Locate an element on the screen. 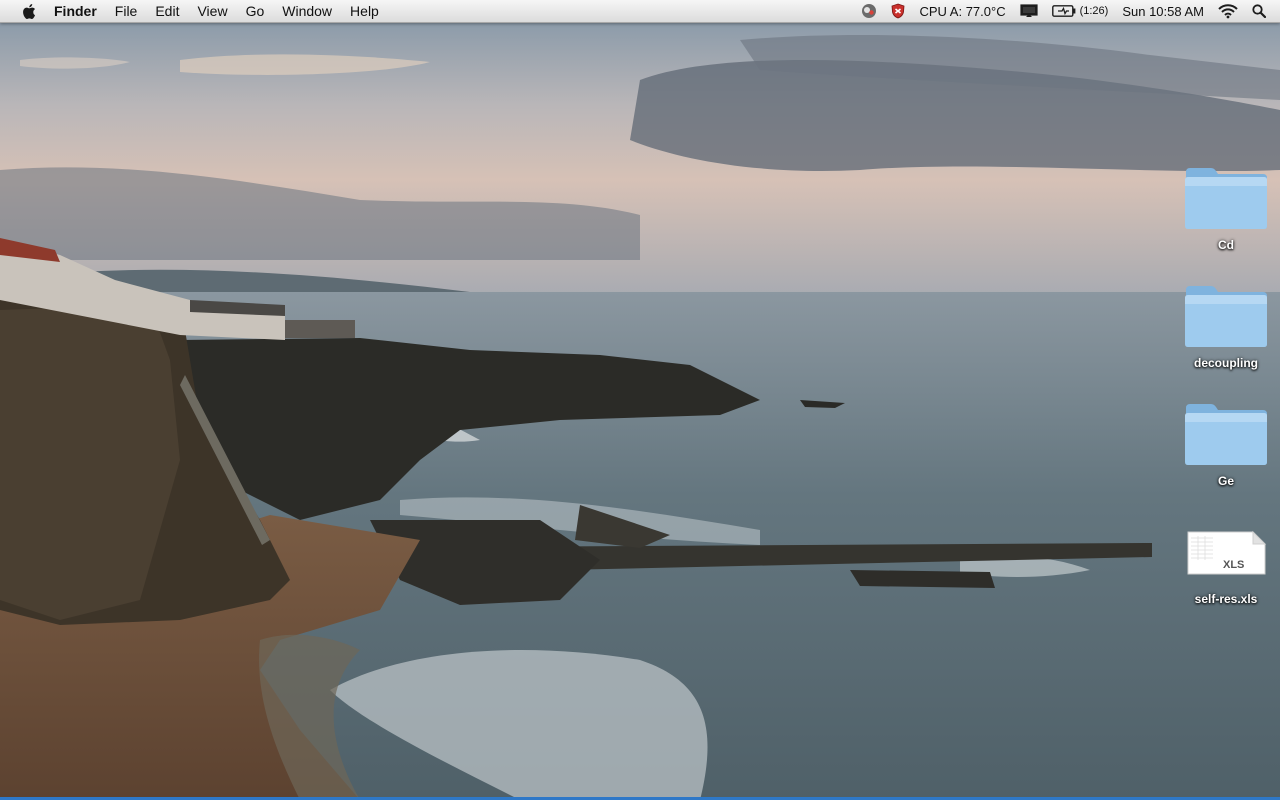 The image size is (1280, 800). display-status is located at coordinates (1029, 11).